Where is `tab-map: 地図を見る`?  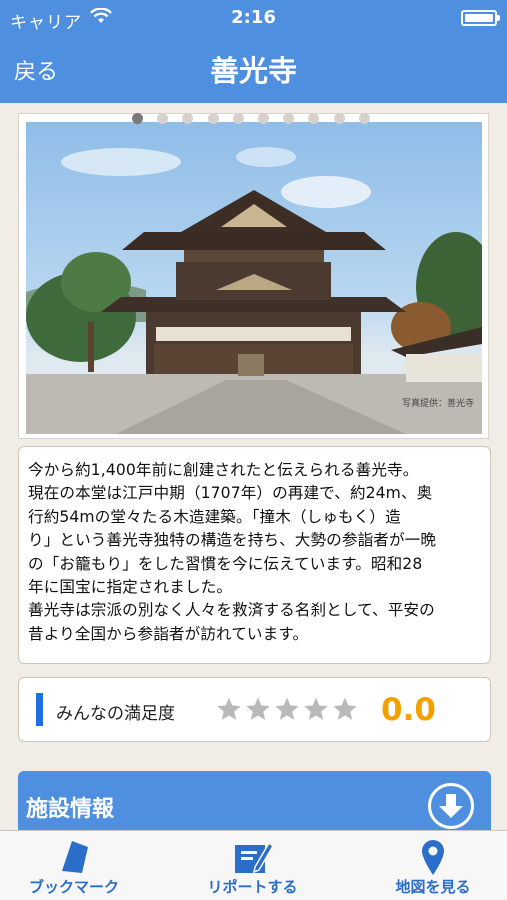 tab-map: 地図を見る is located at coordinates (433, 865).